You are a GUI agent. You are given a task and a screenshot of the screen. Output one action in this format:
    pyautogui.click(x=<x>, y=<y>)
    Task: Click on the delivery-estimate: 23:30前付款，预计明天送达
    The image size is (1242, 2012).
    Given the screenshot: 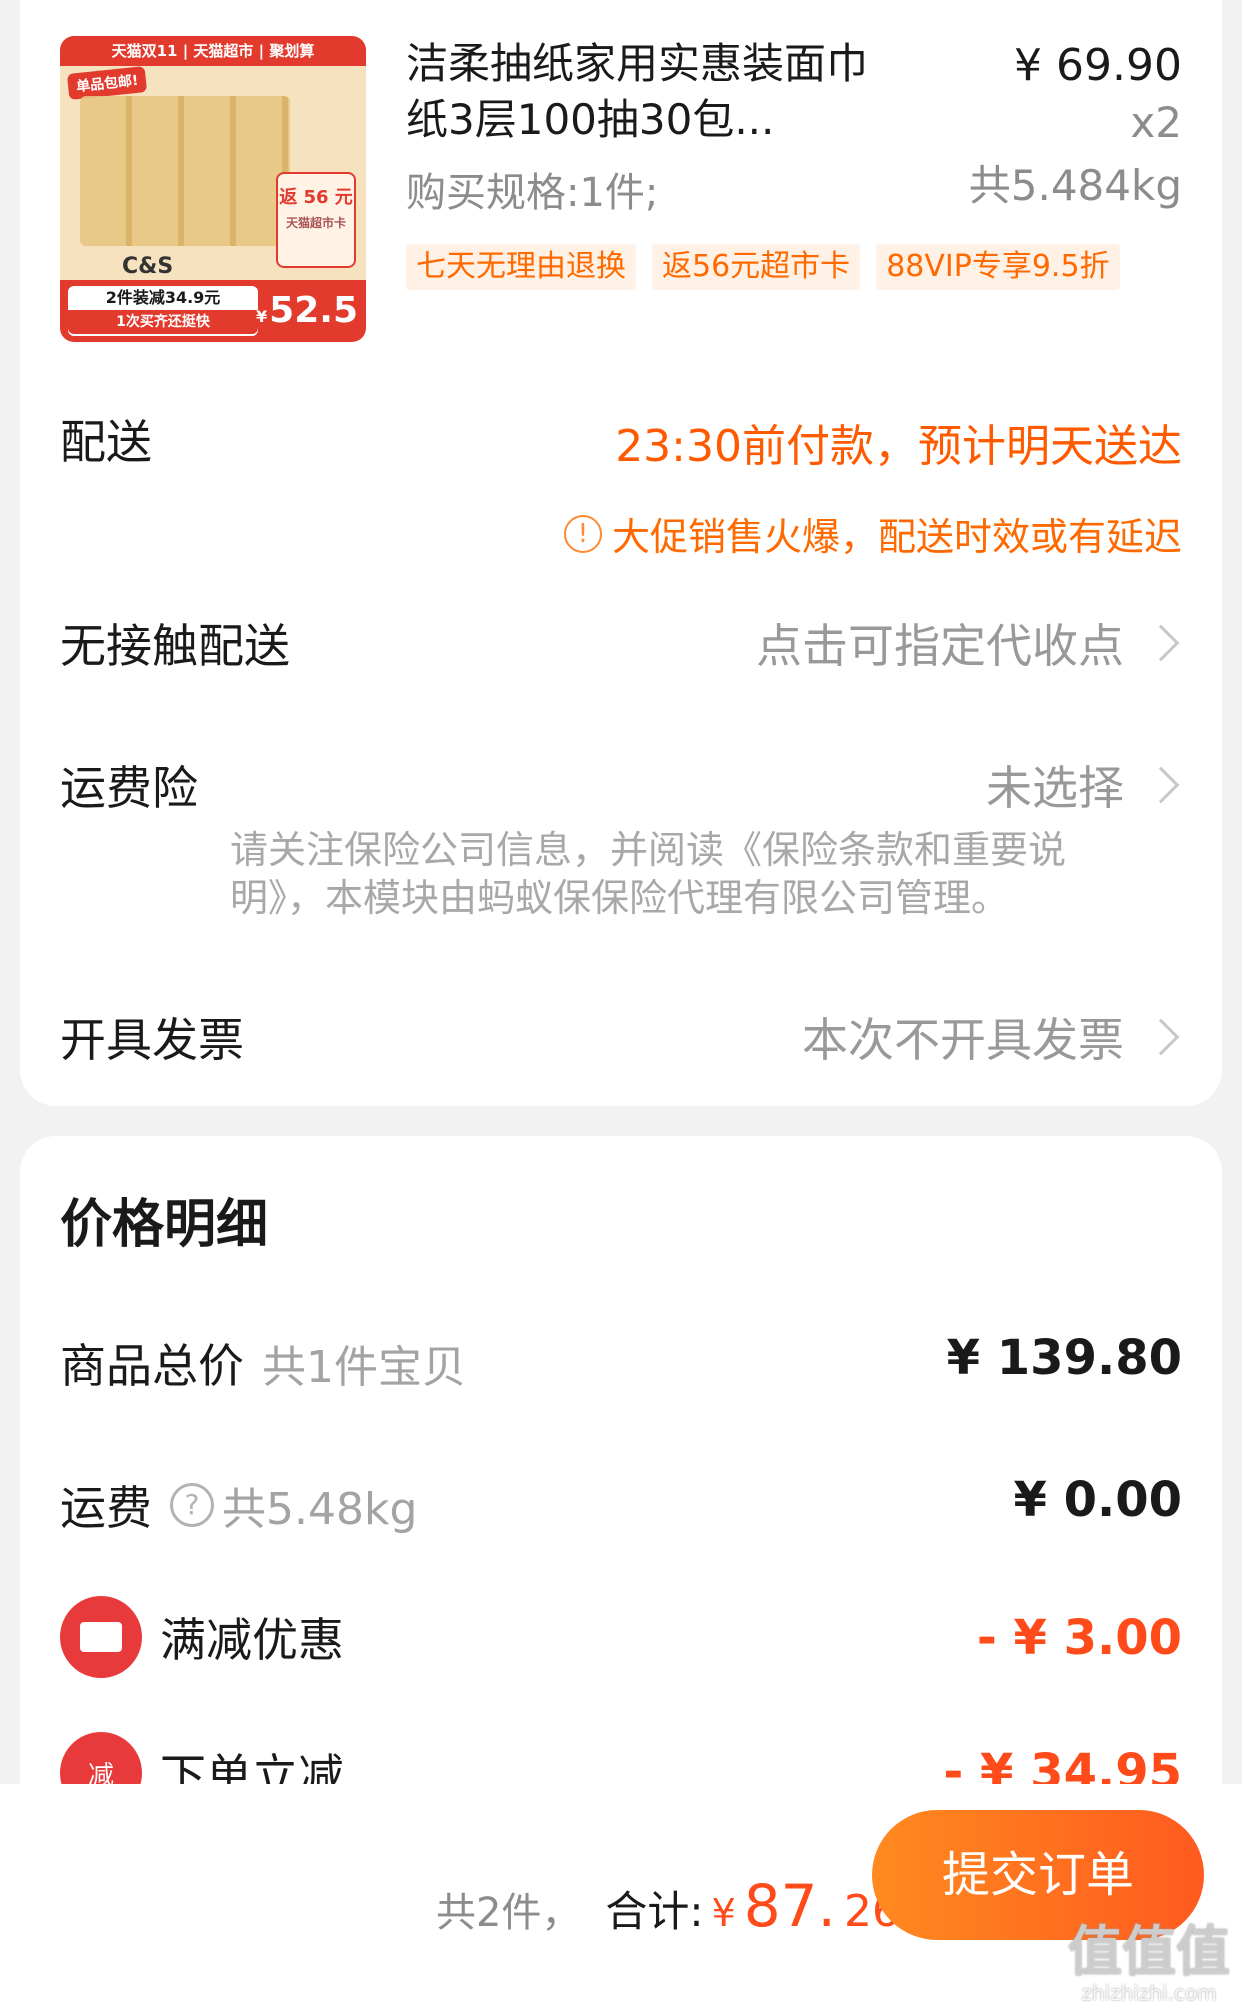 What is the action you would take?
    pyautogui.click(x=898, y=446)
    